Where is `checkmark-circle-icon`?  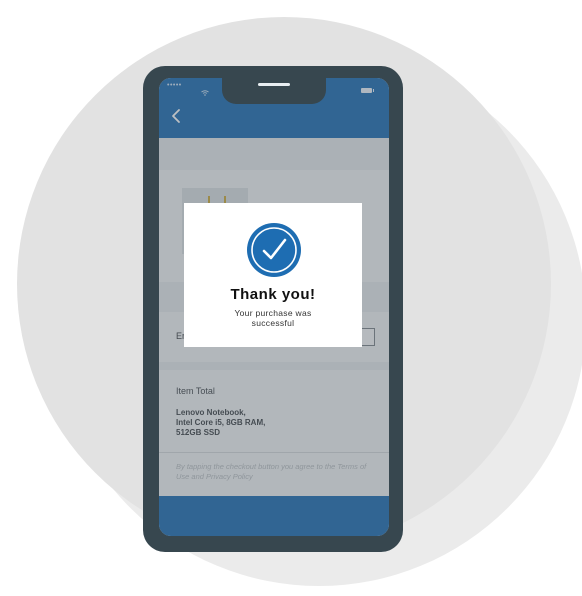
checkmark-circle-icon is located at coordinates (274, 250).